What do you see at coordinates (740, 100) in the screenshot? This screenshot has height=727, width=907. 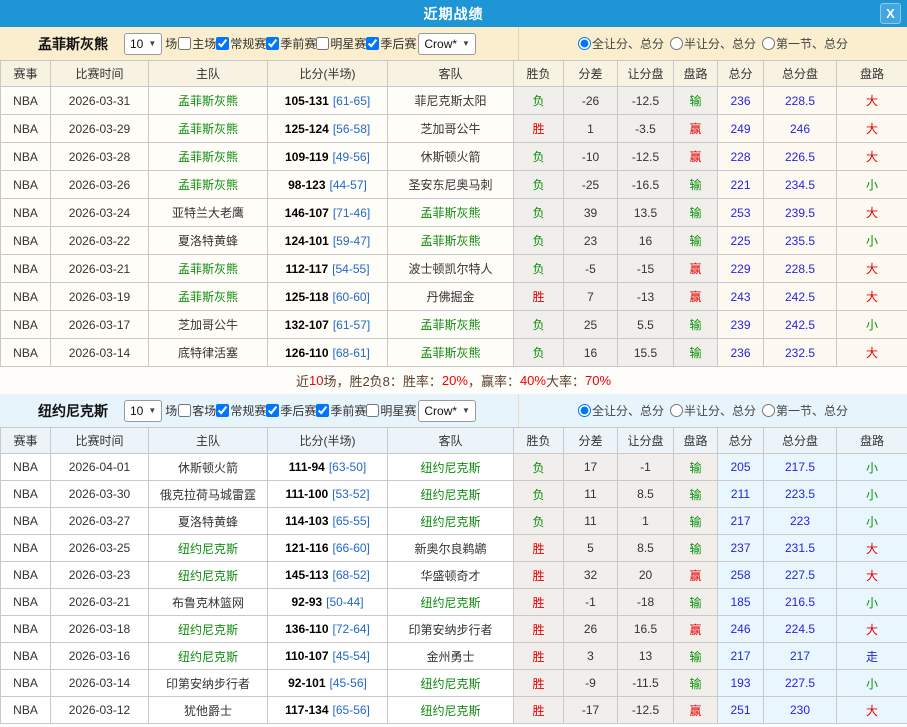 I see `total-points-cell: 236` at bounding box center [740, 100].